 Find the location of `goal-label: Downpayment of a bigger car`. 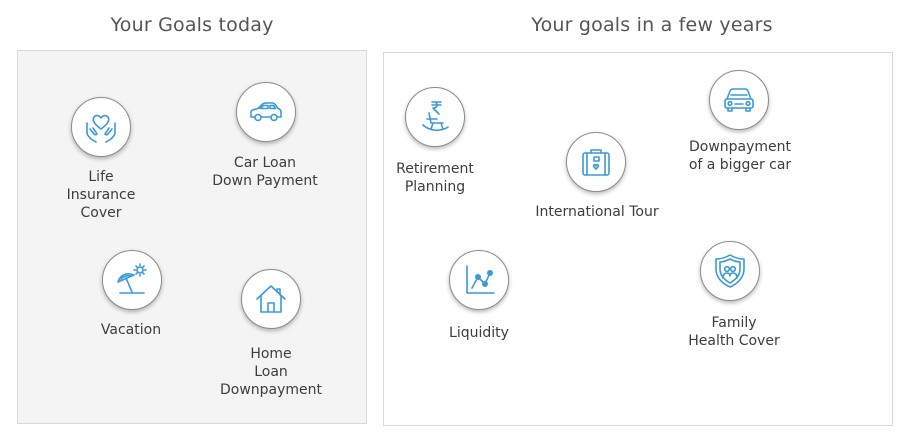

goal-label: Downpayment of a bigger car is located at coordinates (740, 156).